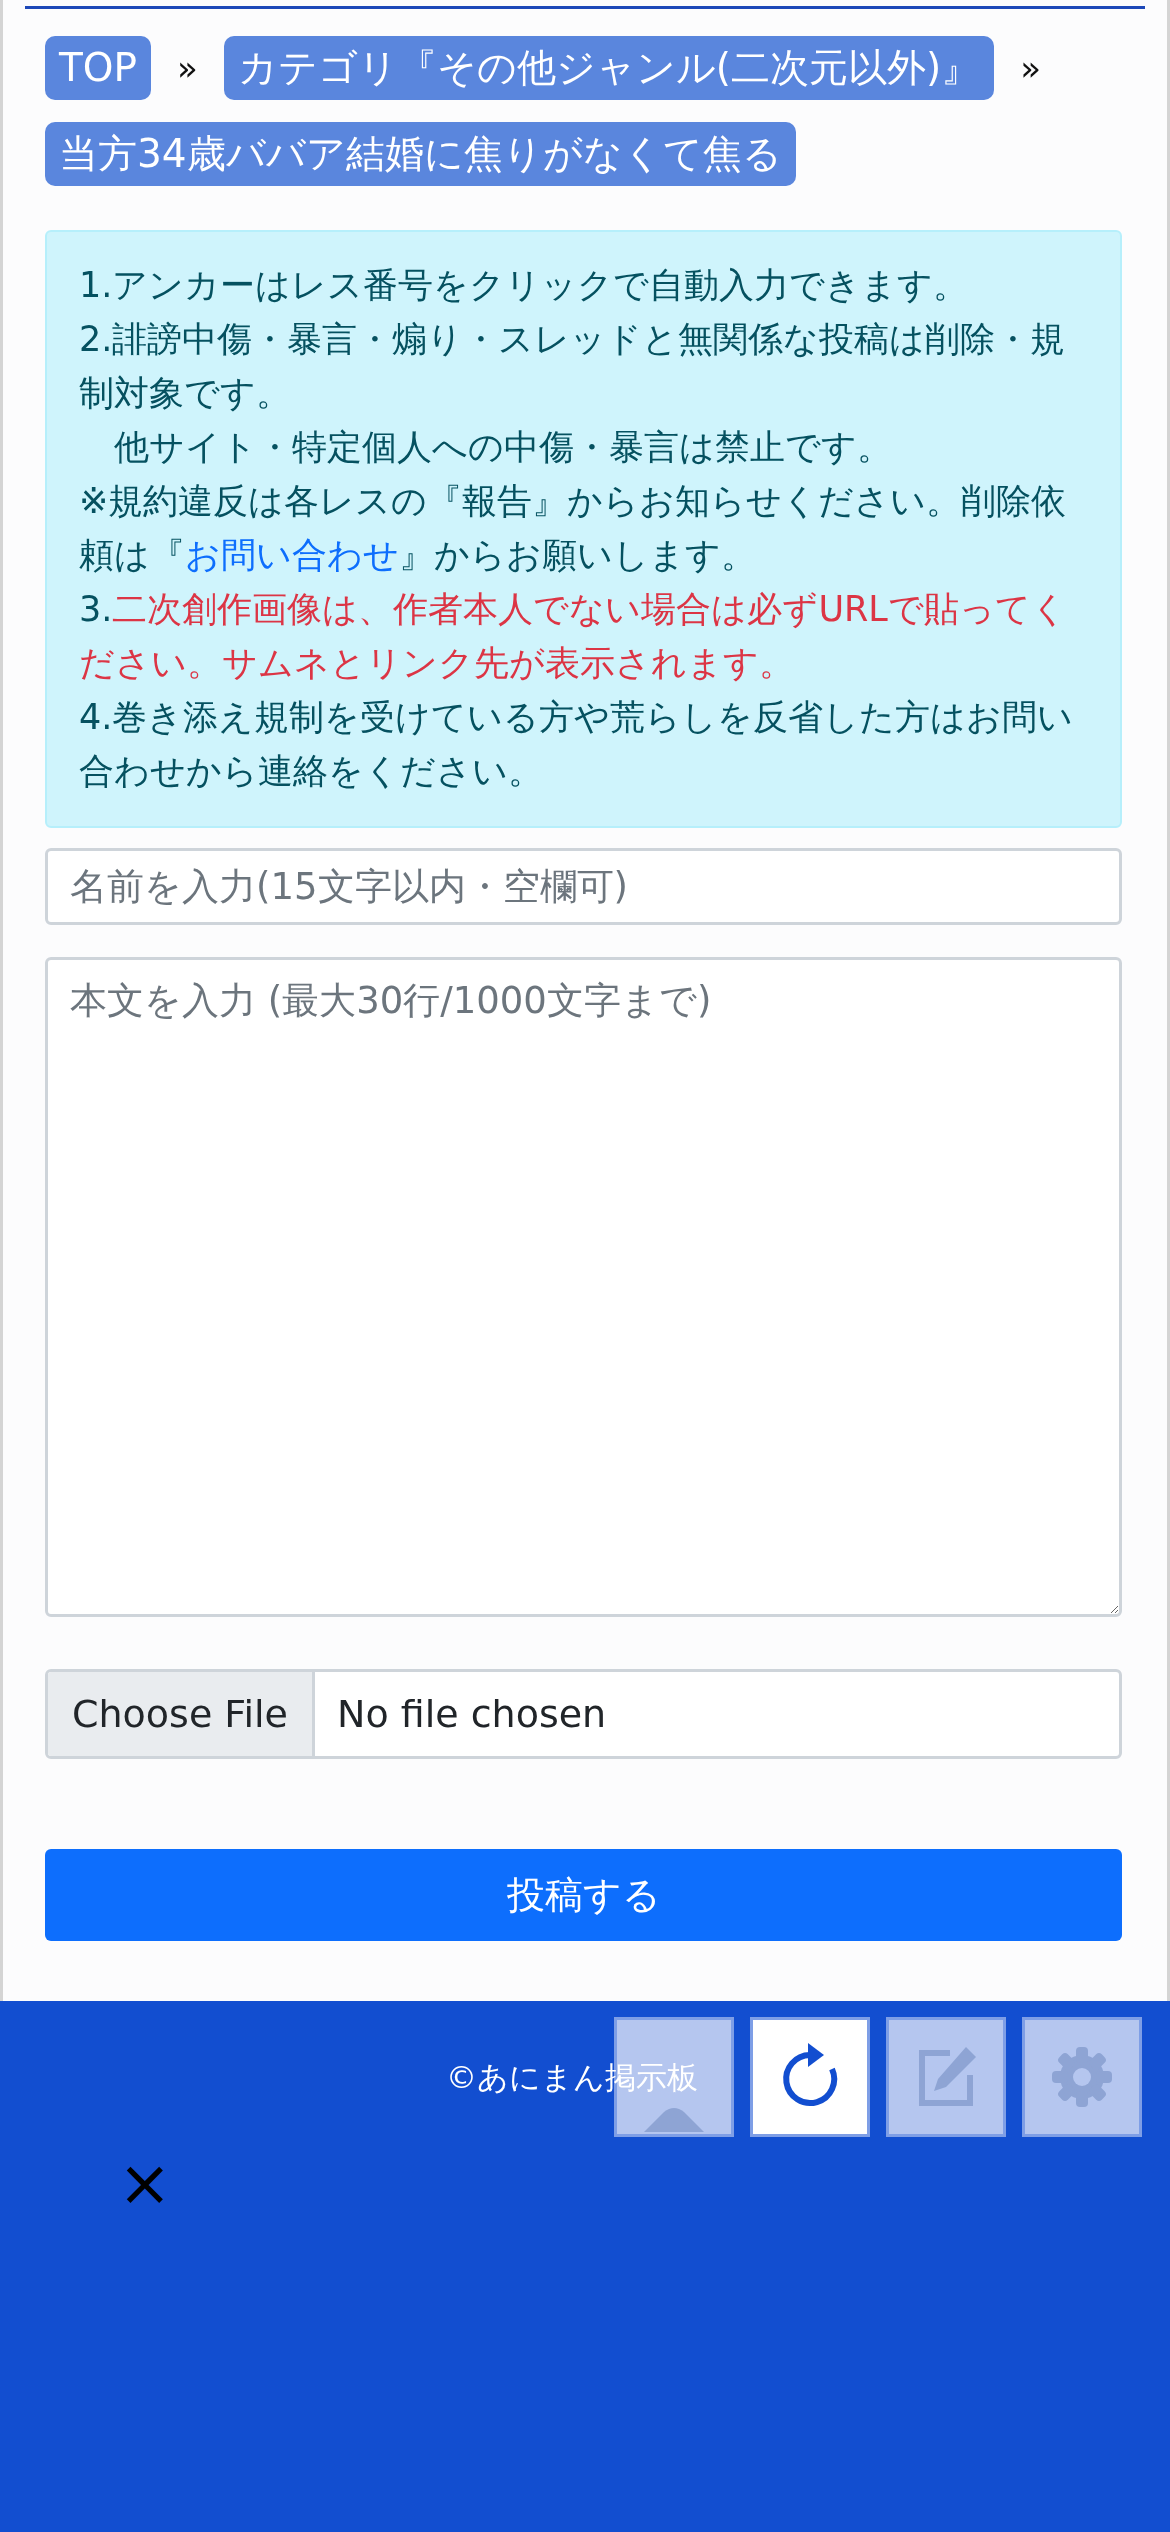 This screenshot has height=2532, width=1170. Describe the element at coordinates (292, 555) in the screenshot. I see `contact-link: お問い合わせ` at that location.